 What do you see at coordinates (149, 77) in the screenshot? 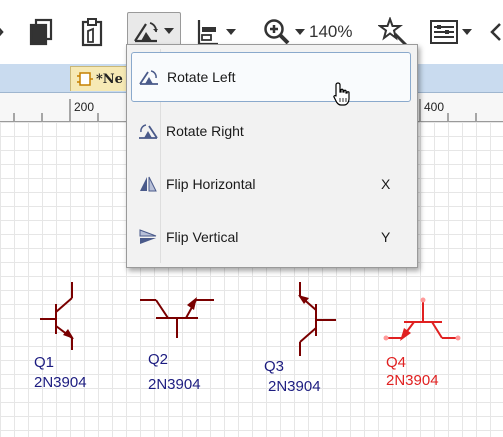
I see `rotate-left-icon` at bounding box center [149, 77].